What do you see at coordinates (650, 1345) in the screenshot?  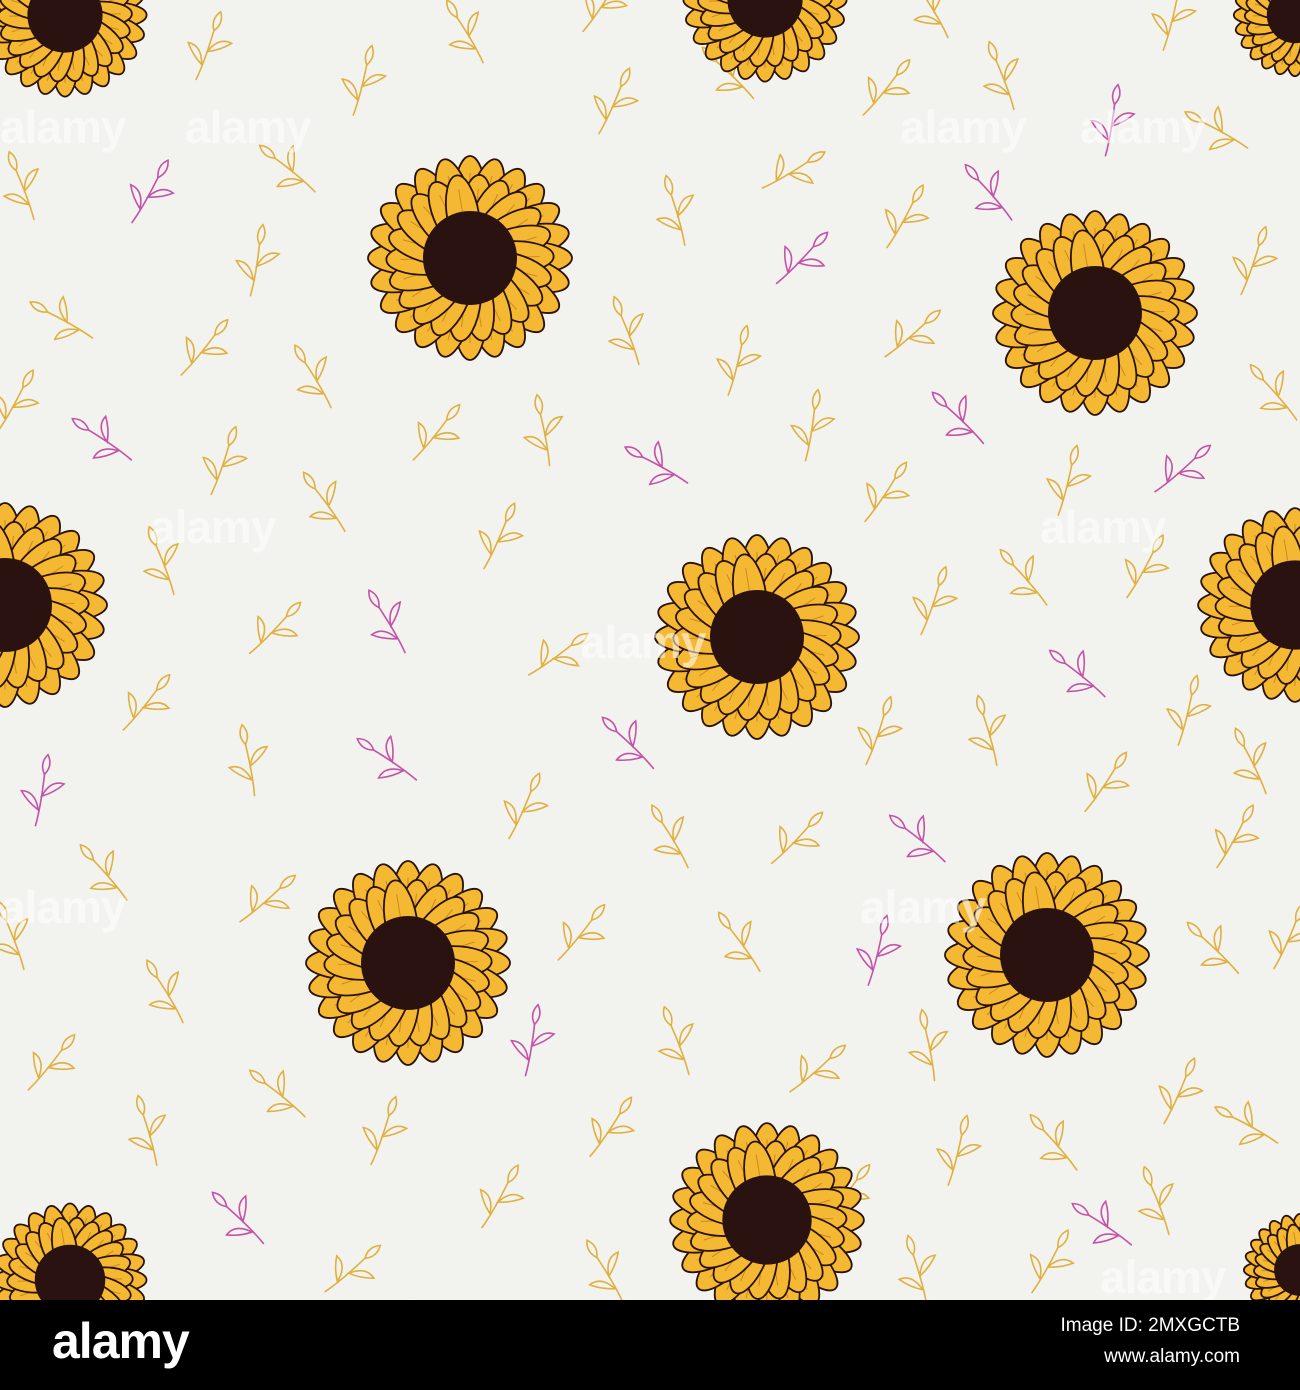 I see `footer-bar: alamy Image ID: 2MXGCTB www.alamy.com` at bounding box center [650, 1345].